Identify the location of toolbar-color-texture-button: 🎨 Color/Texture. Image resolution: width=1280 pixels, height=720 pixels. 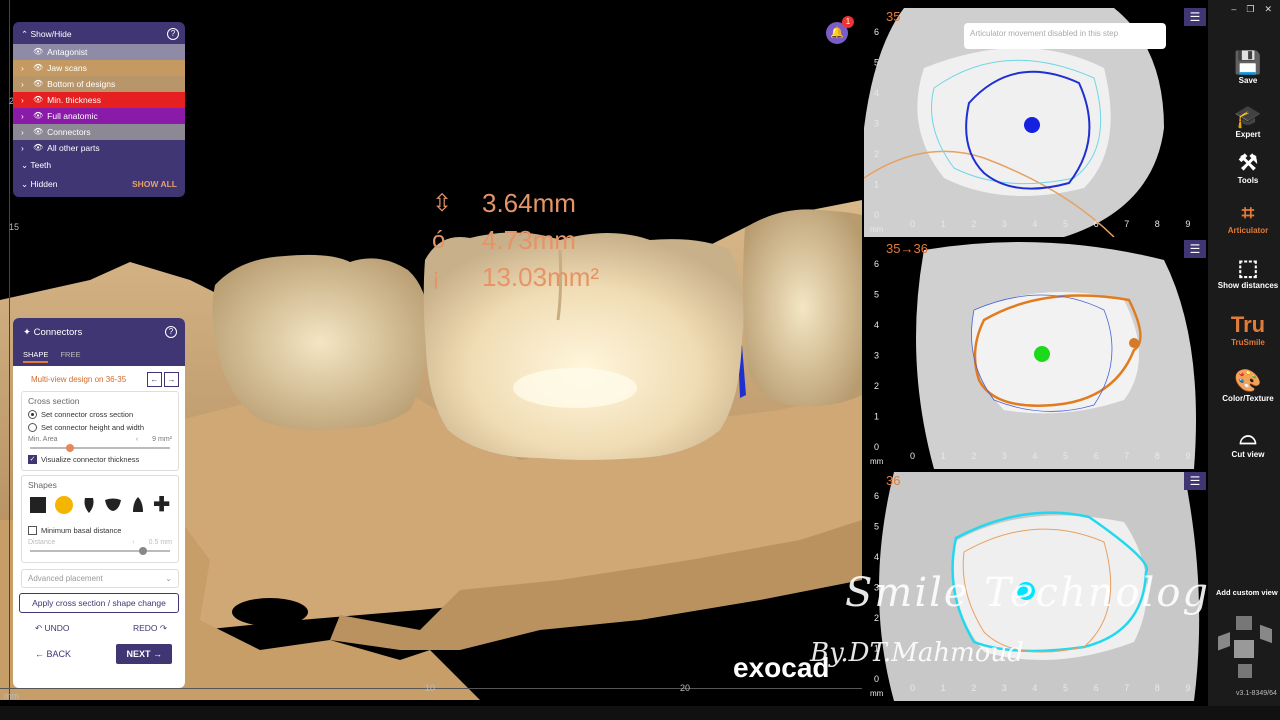
(1244, 385).